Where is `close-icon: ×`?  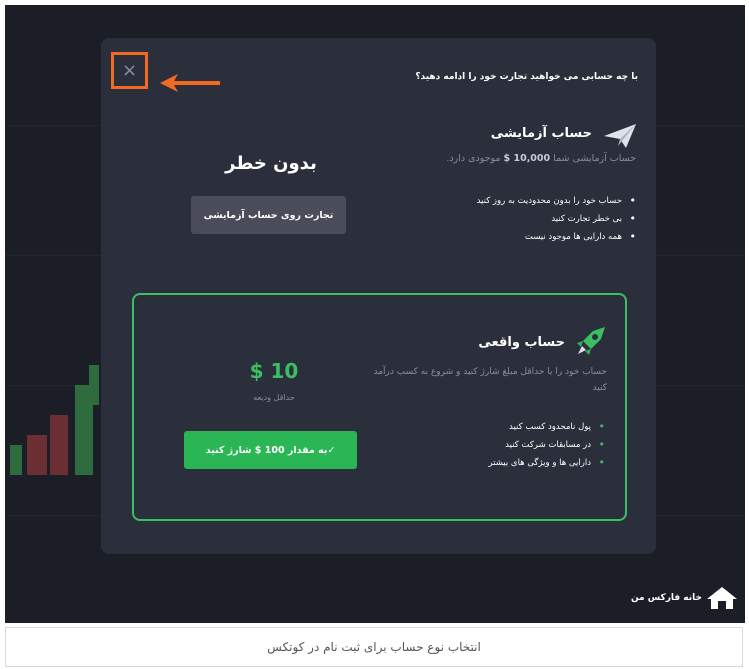
close-icon: × is located at coordinates (129, 70).